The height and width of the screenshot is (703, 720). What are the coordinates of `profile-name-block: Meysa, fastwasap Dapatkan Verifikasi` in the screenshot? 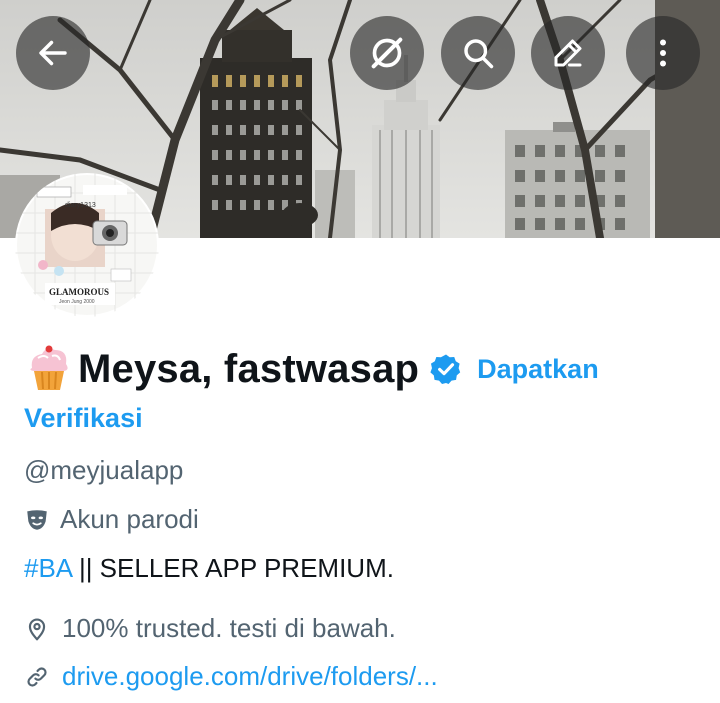 It's located at (364, 389).